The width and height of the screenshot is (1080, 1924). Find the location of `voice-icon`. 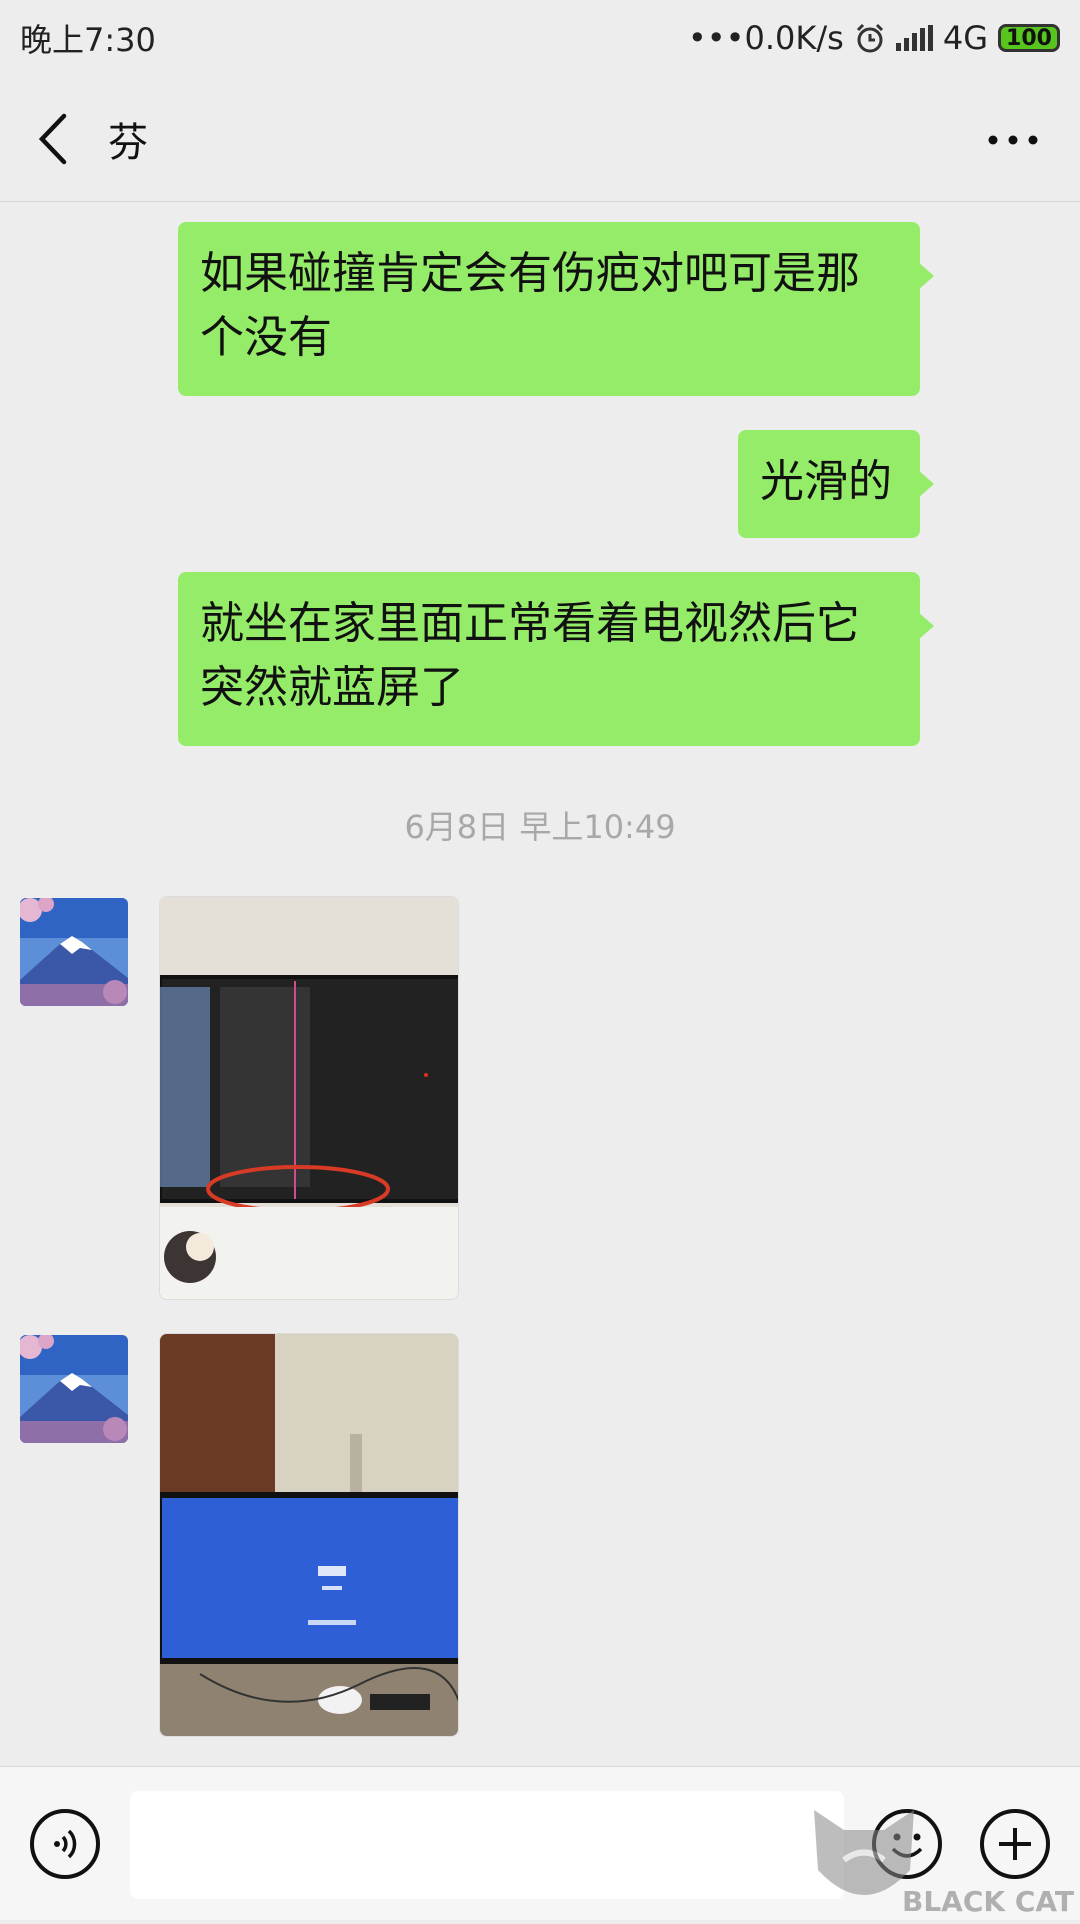

voice-icon is located at coordinates (65, 1844).